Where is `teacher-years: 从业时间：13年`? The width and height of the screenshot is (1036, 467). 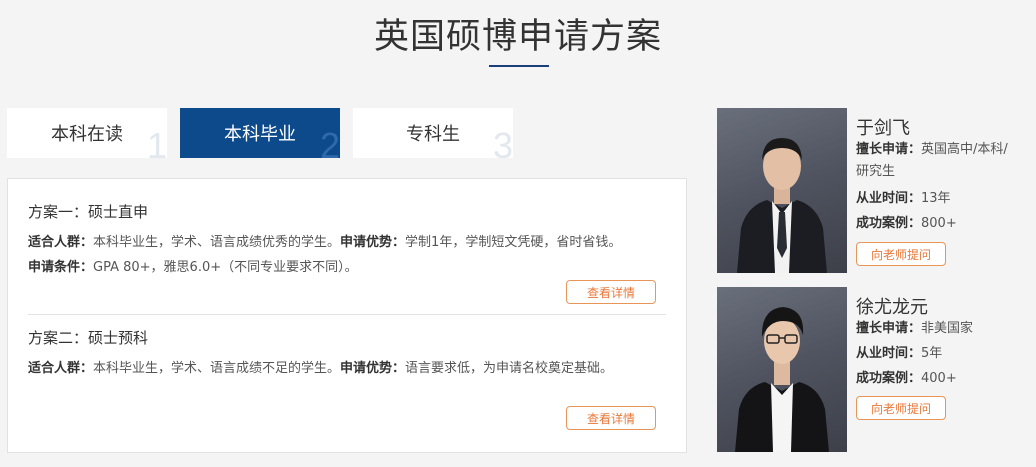 teacher-years: 从业时间：13年 is located at coordinates (903, 199).